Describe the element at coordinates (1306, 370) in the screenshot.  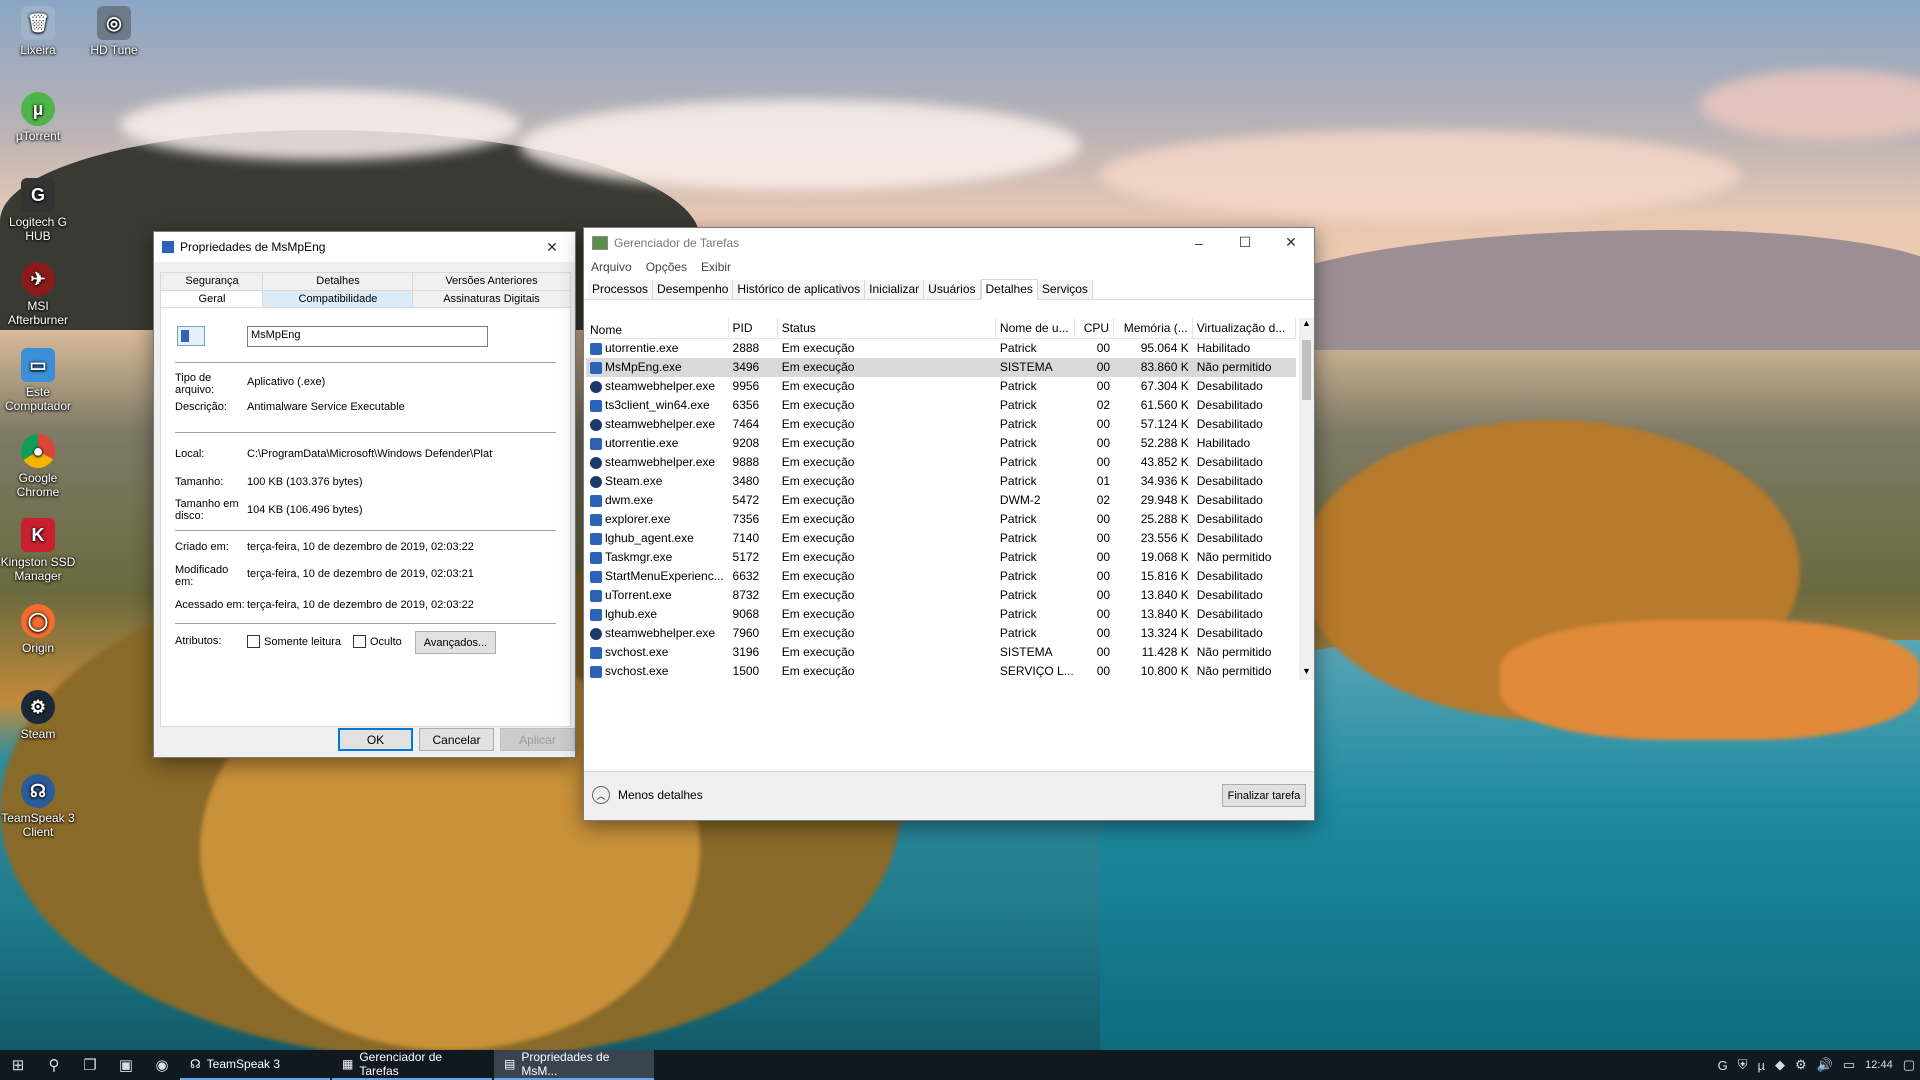
I see `scroll-thumb` at that location.